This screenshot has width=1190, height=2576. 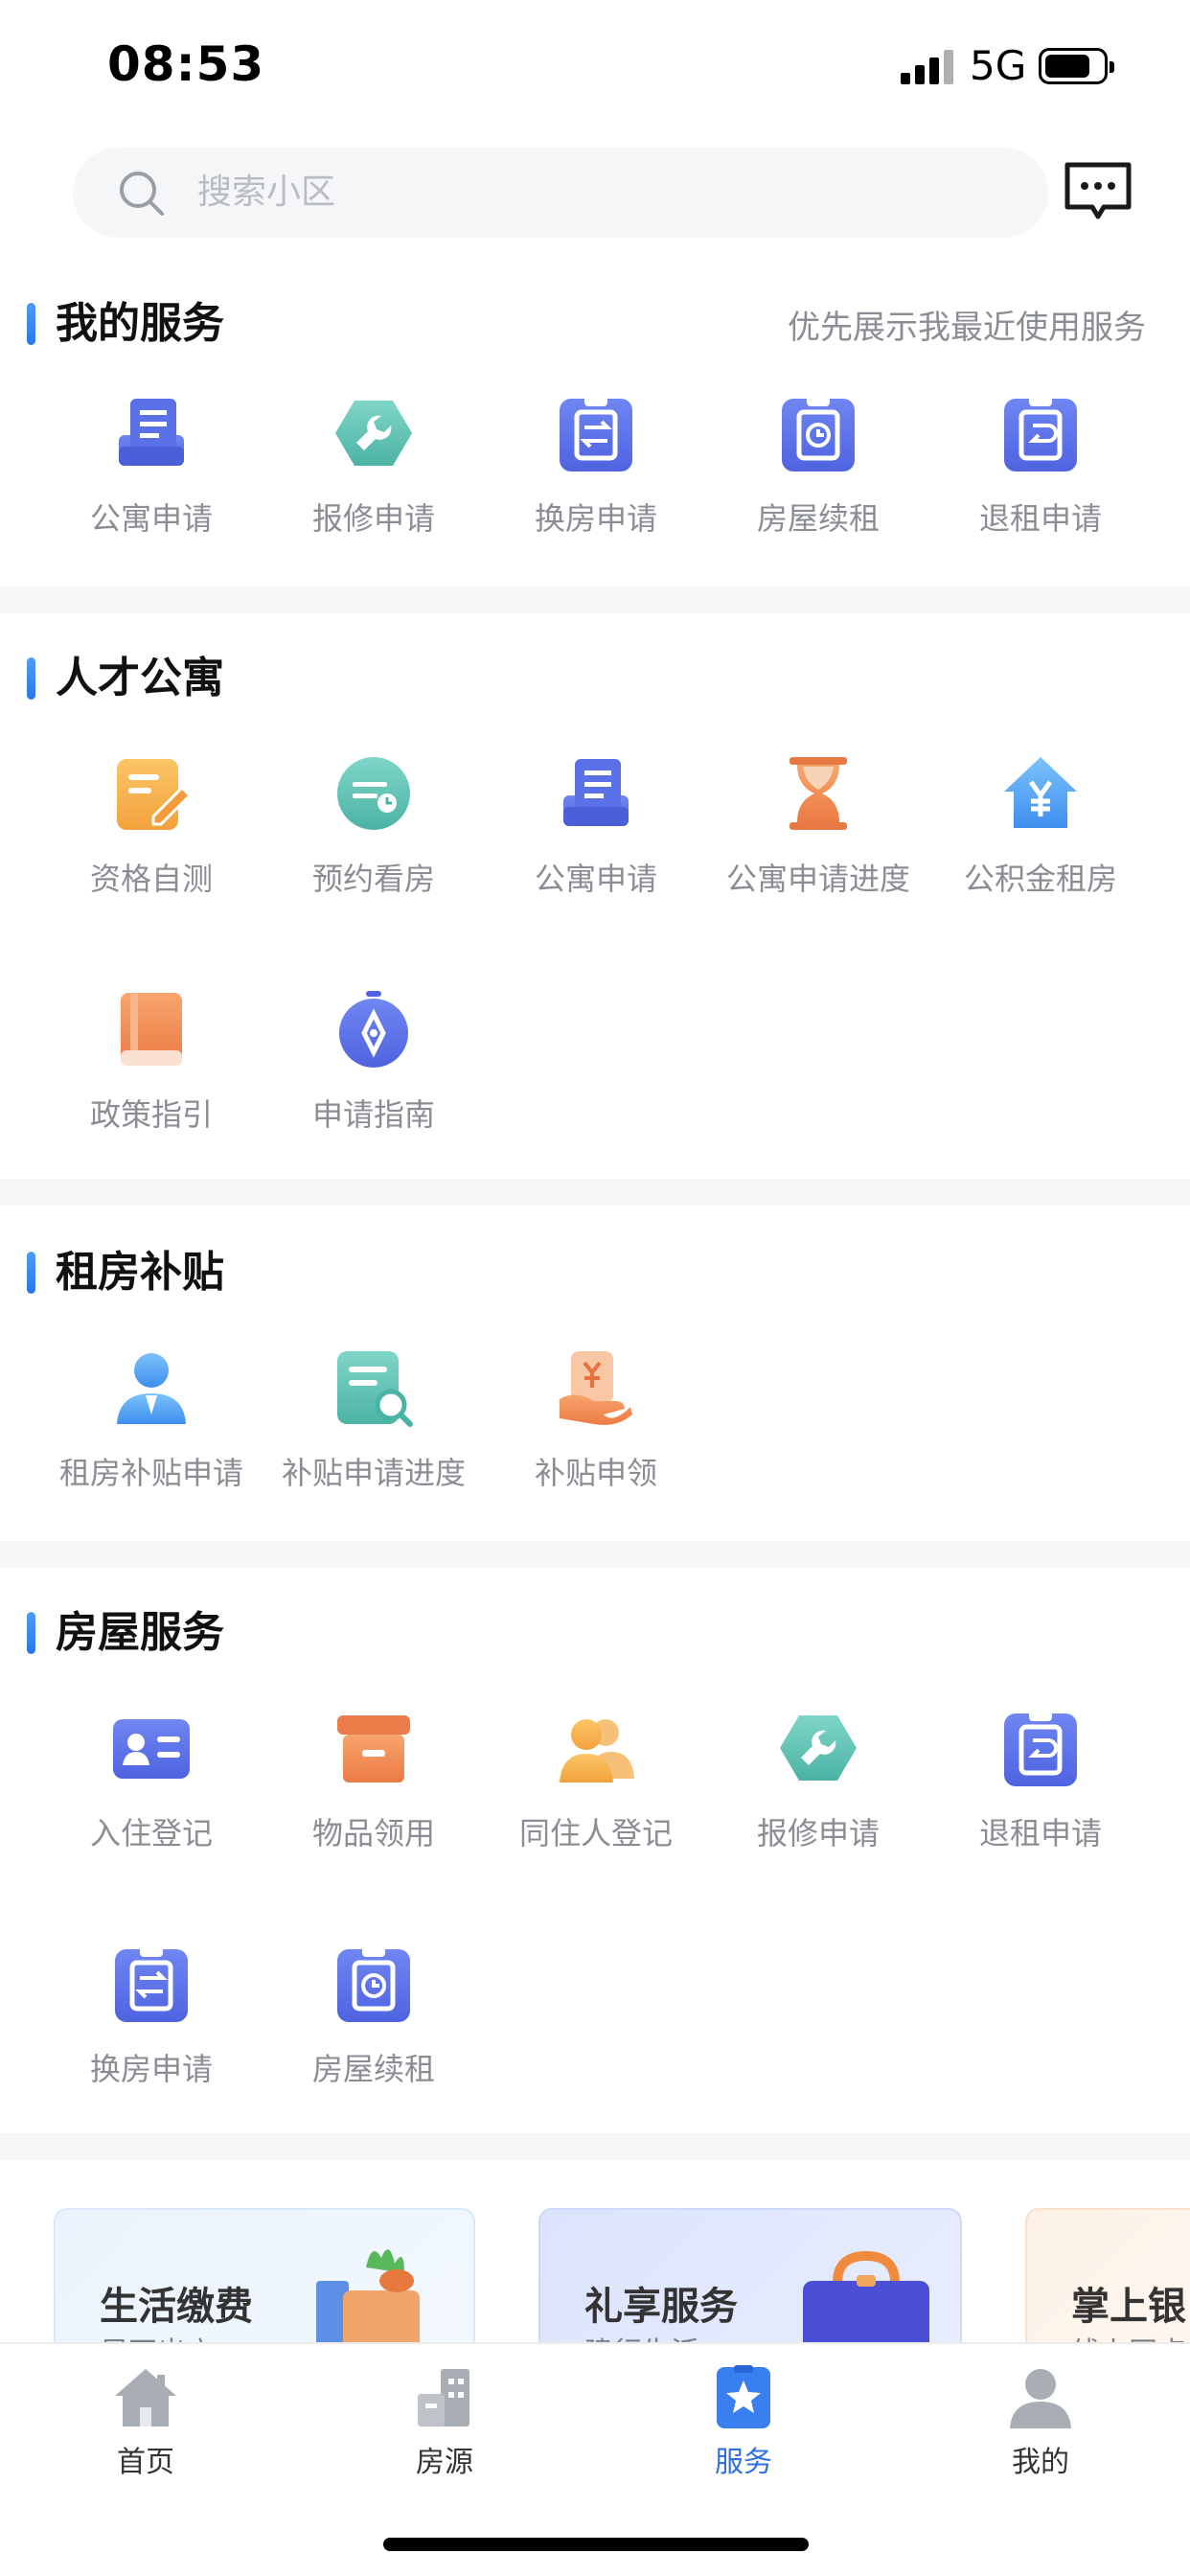 What do you see at coordinates (1040, 479) in the screenshot?
I see `service-checkout-apply: 退租申请` at bounding box center [1040, 479].